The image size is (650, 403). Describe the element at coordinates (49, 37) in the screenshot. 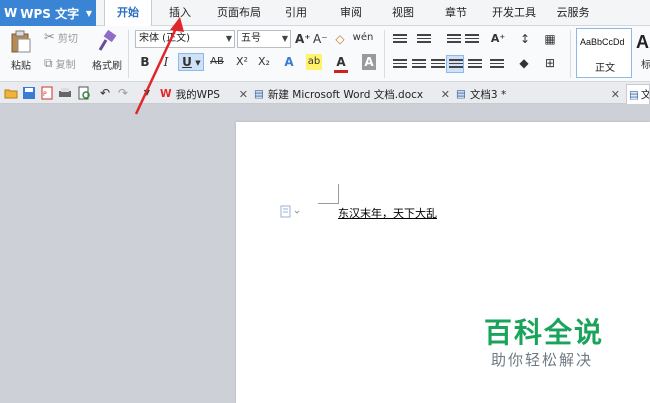

I see `scissors-icon: ✂` at that location.